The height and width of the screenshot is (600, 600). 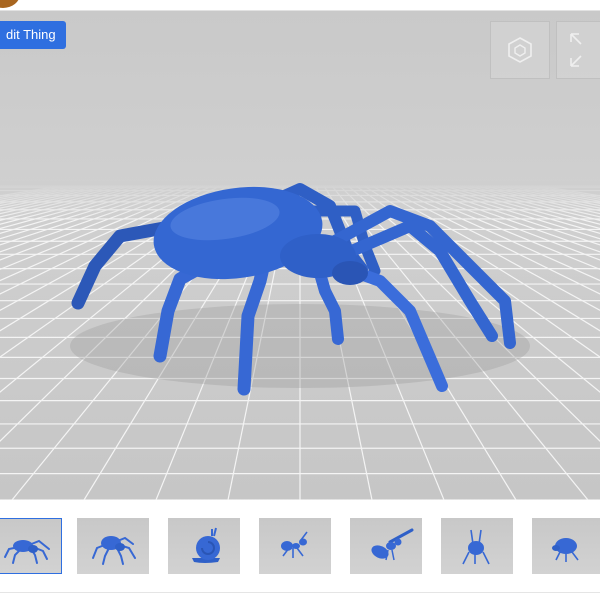 I want to click on beetle-icon, so click(x=565, y=550).